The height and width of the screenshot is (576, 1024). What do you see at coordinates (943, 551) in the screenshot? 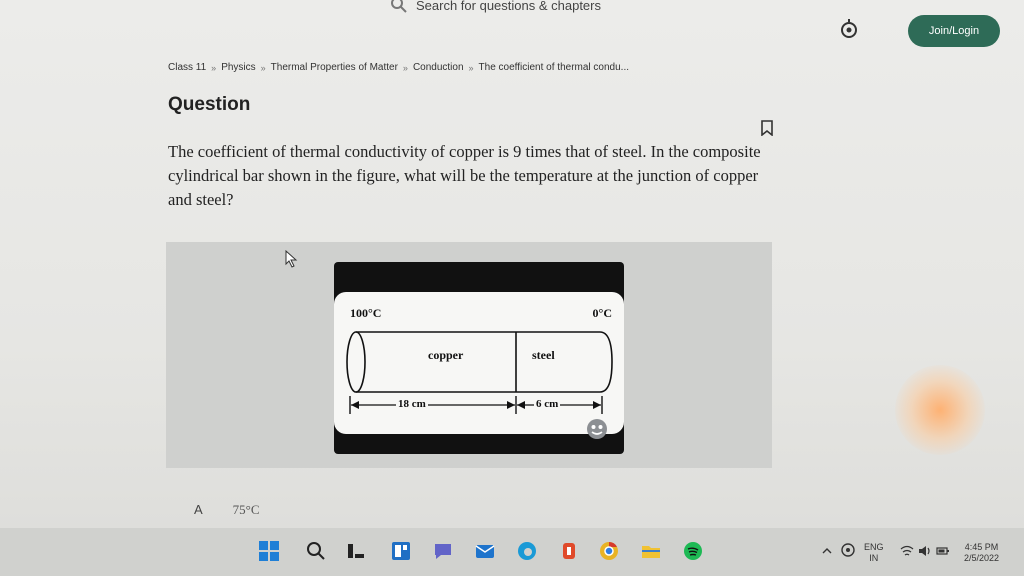
I see `battery-icon` at bounding box center [943, 551].